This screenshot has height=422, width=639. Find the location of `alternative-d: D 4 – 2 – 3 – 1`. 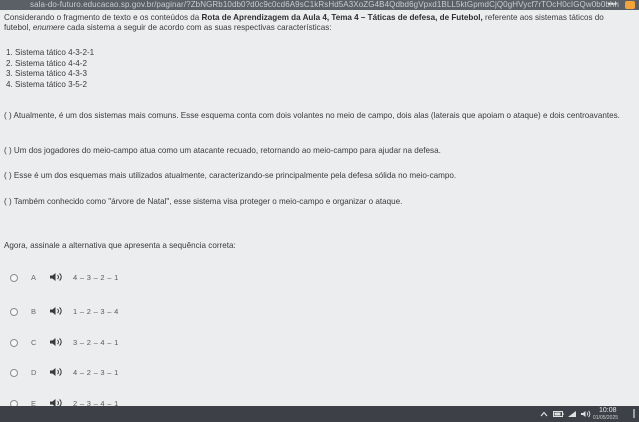

alternative-d: D 4 – 2 – 3 – 1 is located at coordinates (319, 374).